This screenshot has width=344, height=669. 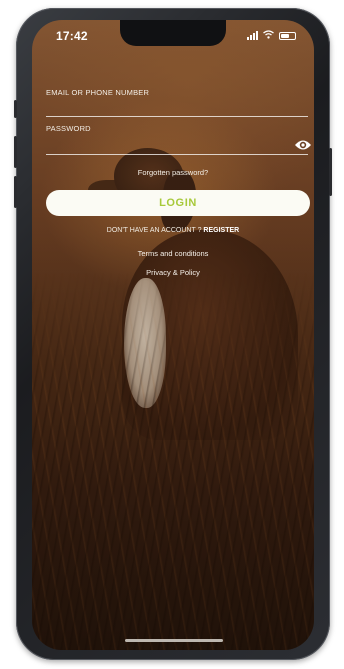 I want to click on register-prompt: DON'T HAVE AN ACCOUNT ?, so click(x=154, y=230).